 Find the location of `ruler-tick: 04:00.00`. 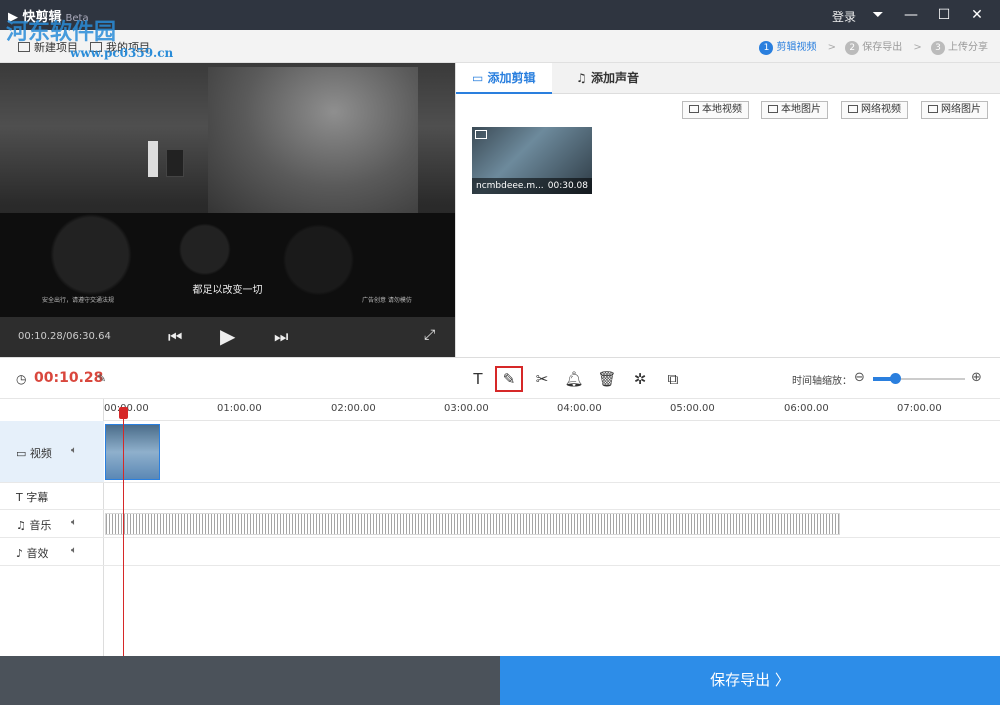

ruler-tick: 04:00.00 is located at coordinates (579, 408).